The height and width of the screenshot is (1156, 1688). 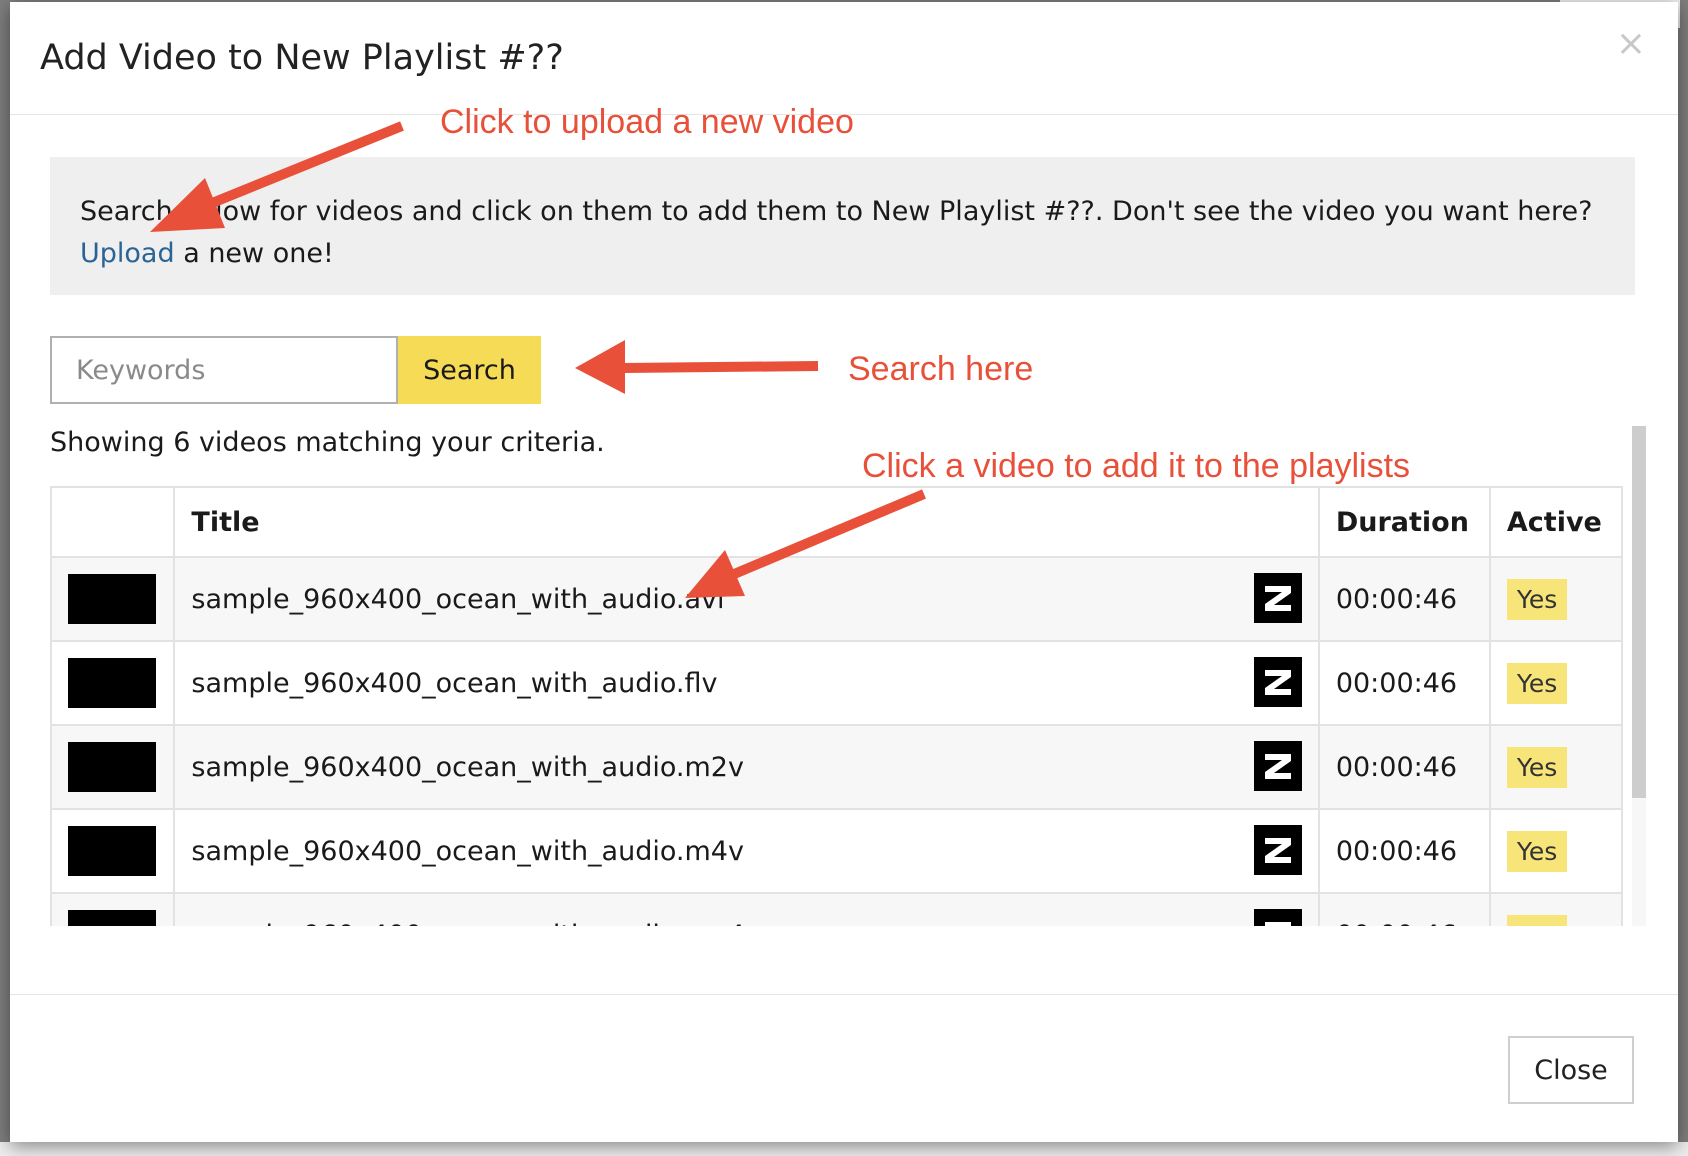 I want to click on keywords-input, so click(x=224, y=370).